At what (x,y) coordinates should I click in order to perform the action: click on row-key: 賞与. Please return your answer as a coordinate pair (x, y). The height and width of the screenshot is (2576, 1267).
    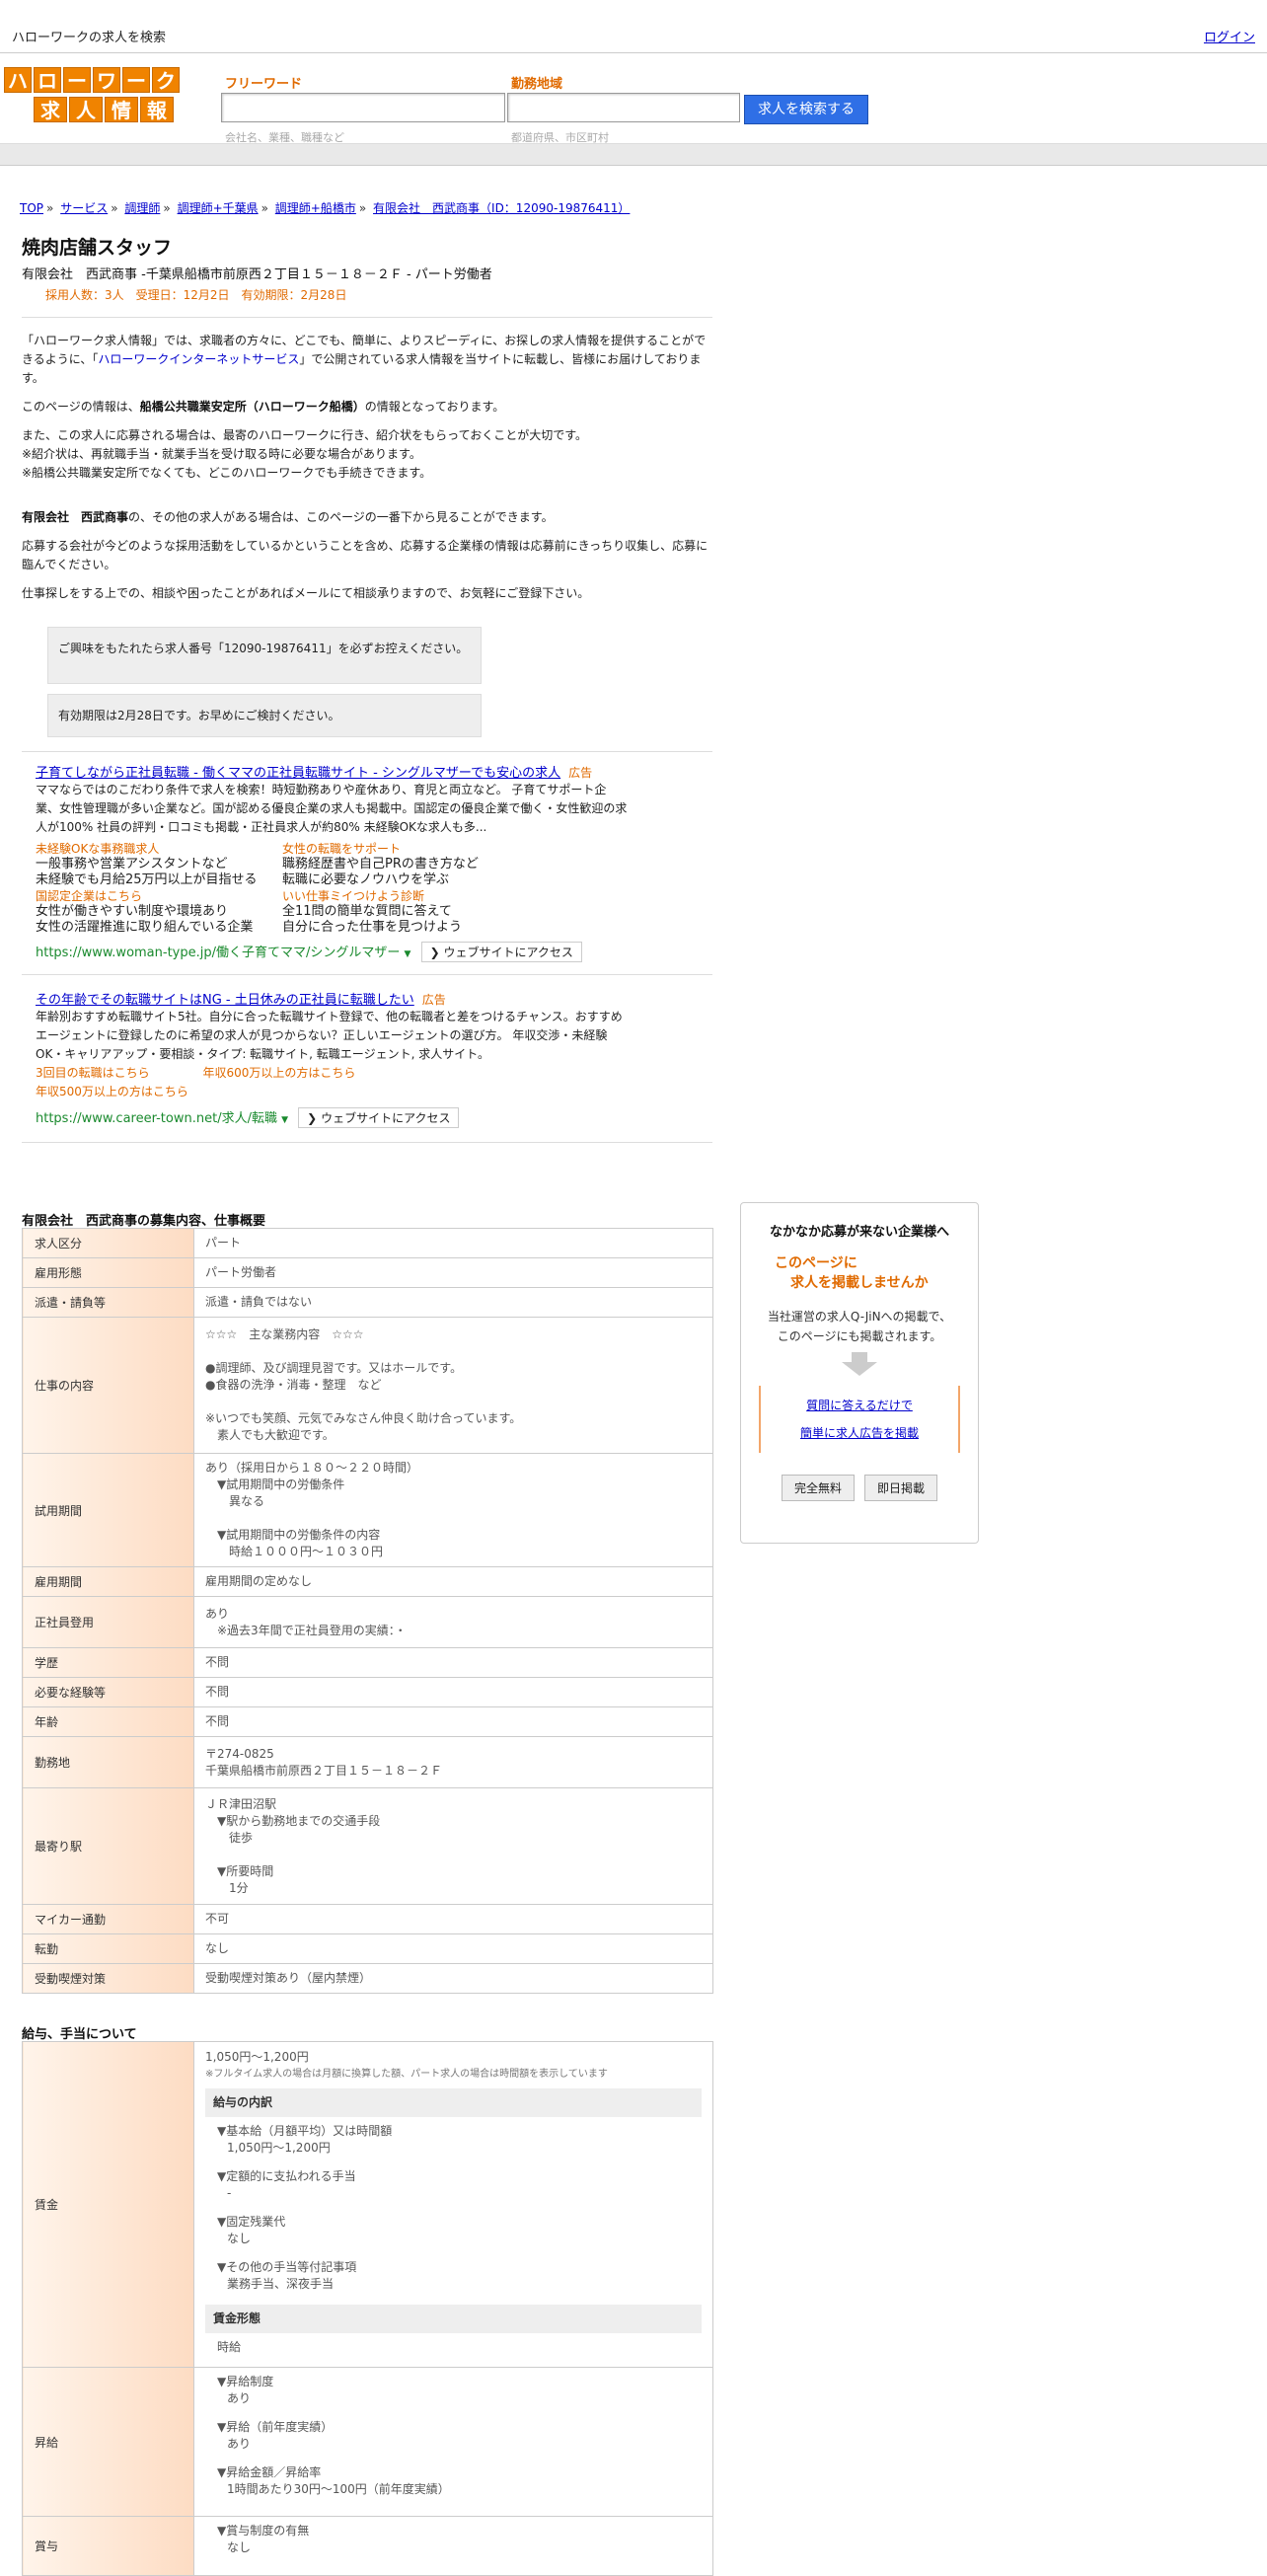
    Looking at the image, I should click on (108, 2546).